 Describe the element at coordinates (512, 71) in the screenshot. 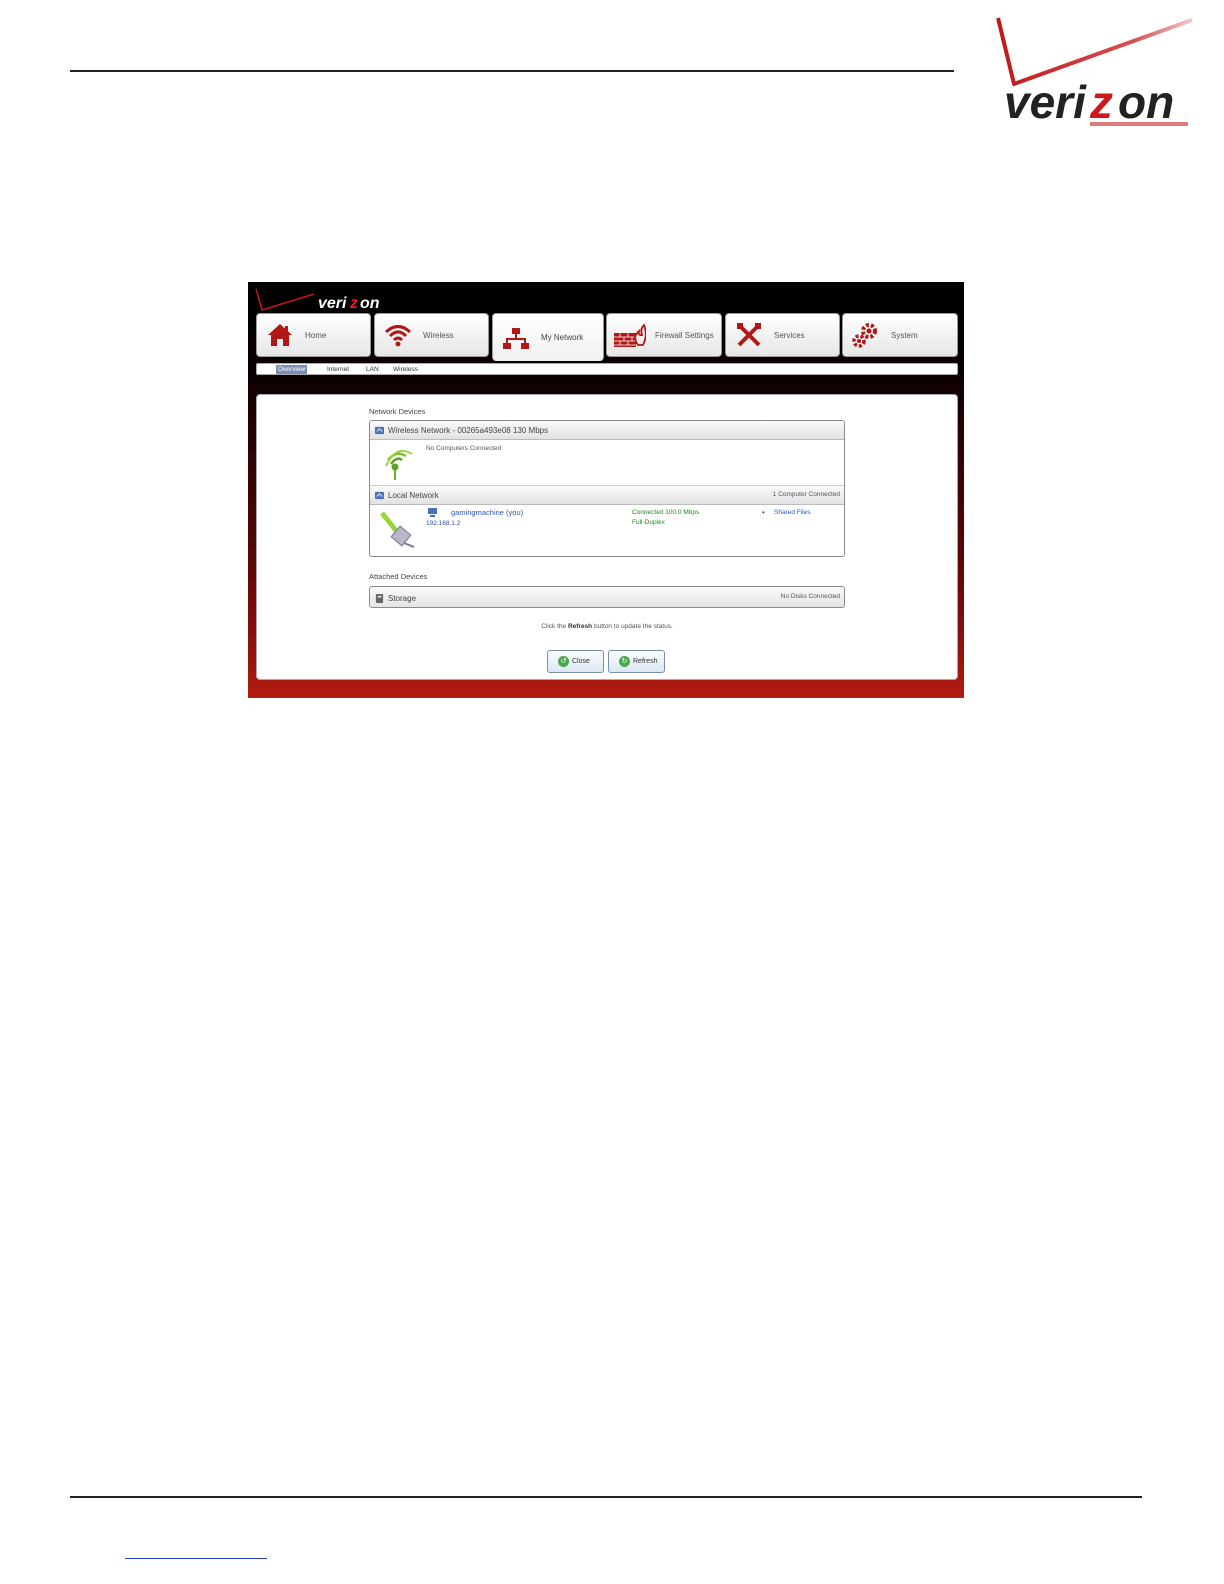

I see `header-rule` at that location.